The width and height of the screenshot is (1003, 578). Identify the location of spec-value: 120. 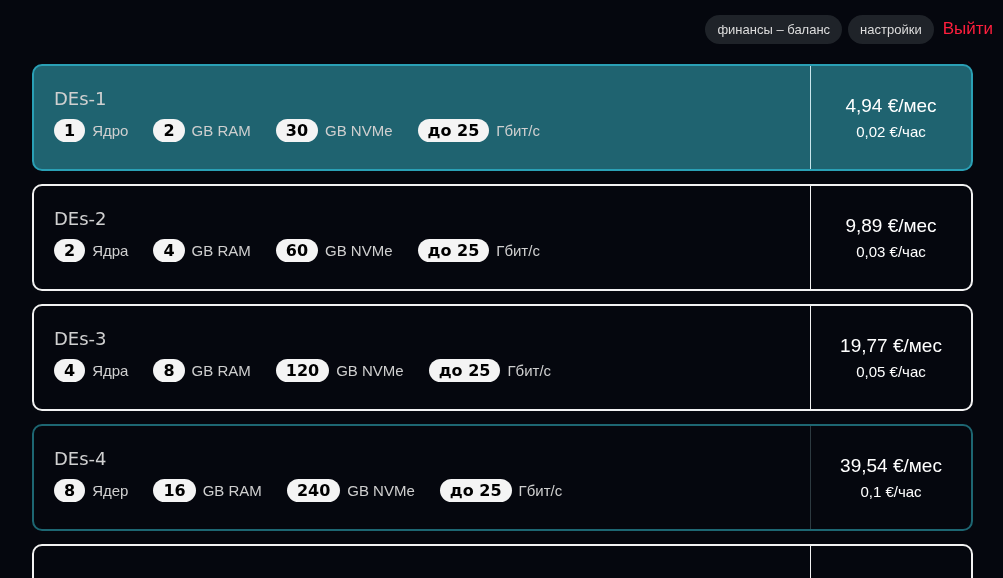
(302, 370).